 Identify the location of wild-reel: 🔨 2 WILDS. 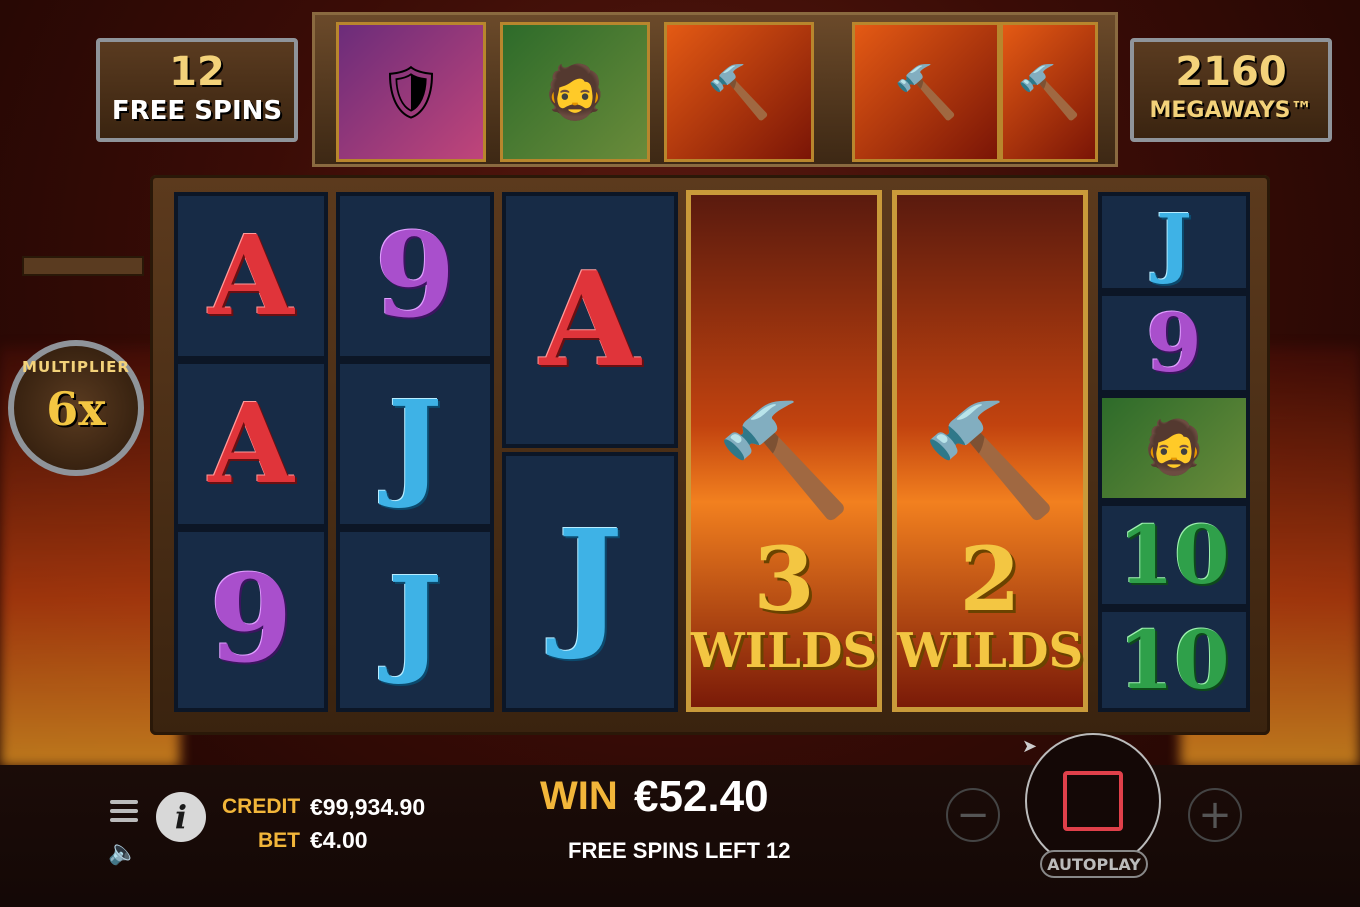
(990, 451).